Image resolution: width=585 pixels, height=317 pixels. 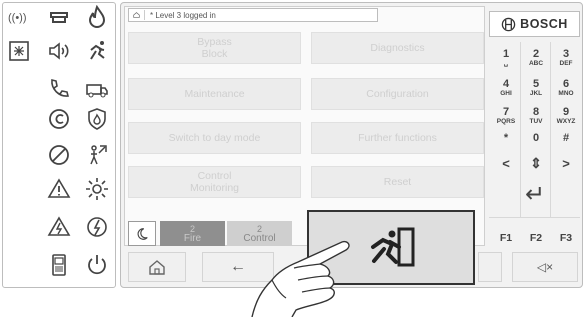 What do you see at coordinates (397, 48) in the screenshot?
I see `diagnostics-button: Diagnostics` at bounding box center [397, 48].